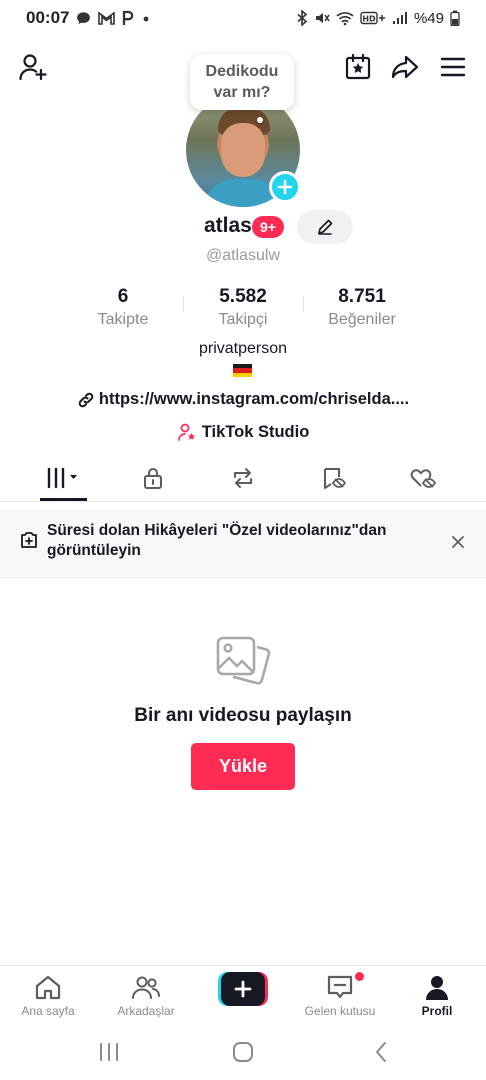 This screenshot has width=486, height=1080. I want to click on username: atlas, so click(228, 225).